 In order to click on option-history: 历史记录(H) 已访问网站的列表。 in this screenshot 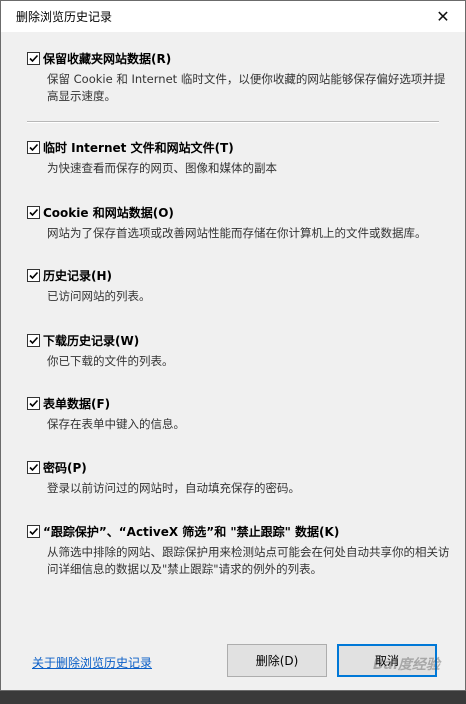, I will do `click(237, 286)`.